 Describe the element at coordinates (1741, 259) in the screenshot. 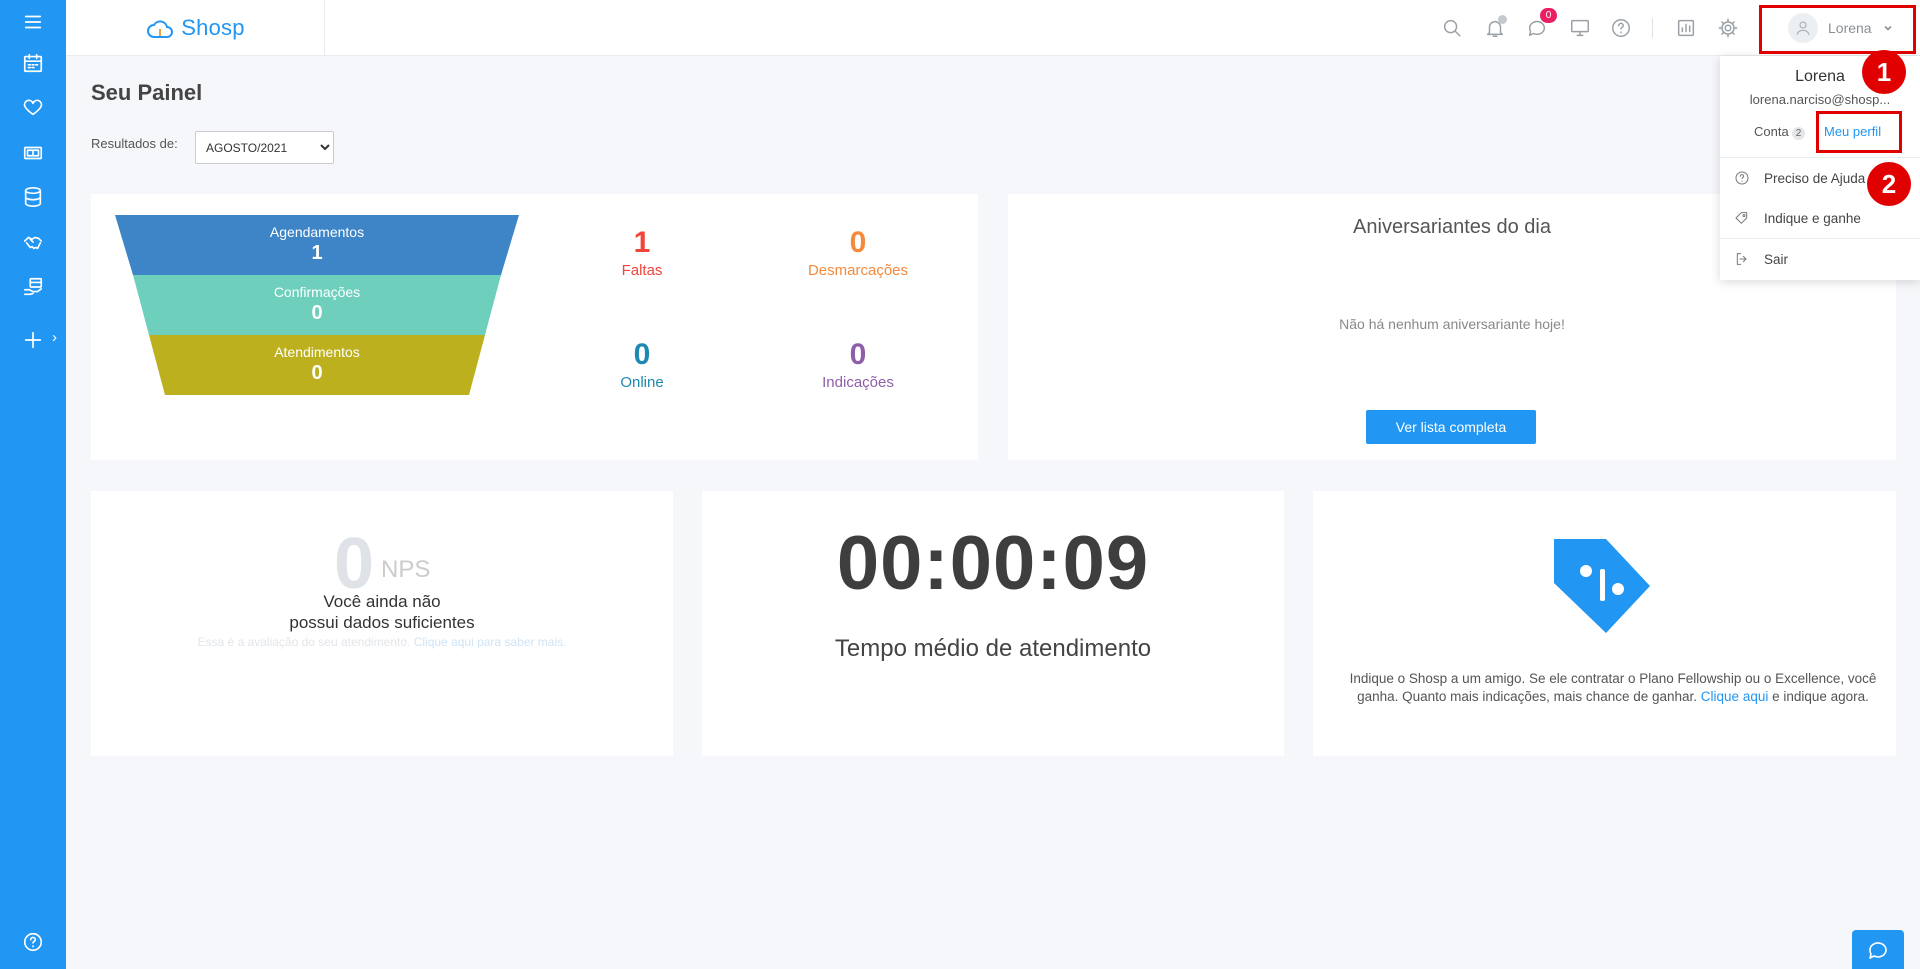

I see `logout-icon` at that location.